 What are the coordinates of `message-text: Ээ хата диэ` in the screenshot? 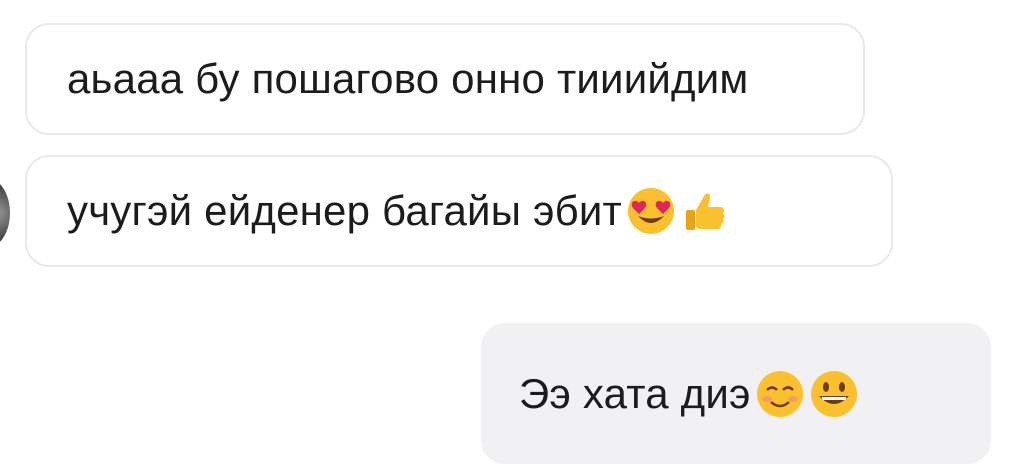 It's located at (635, 393).